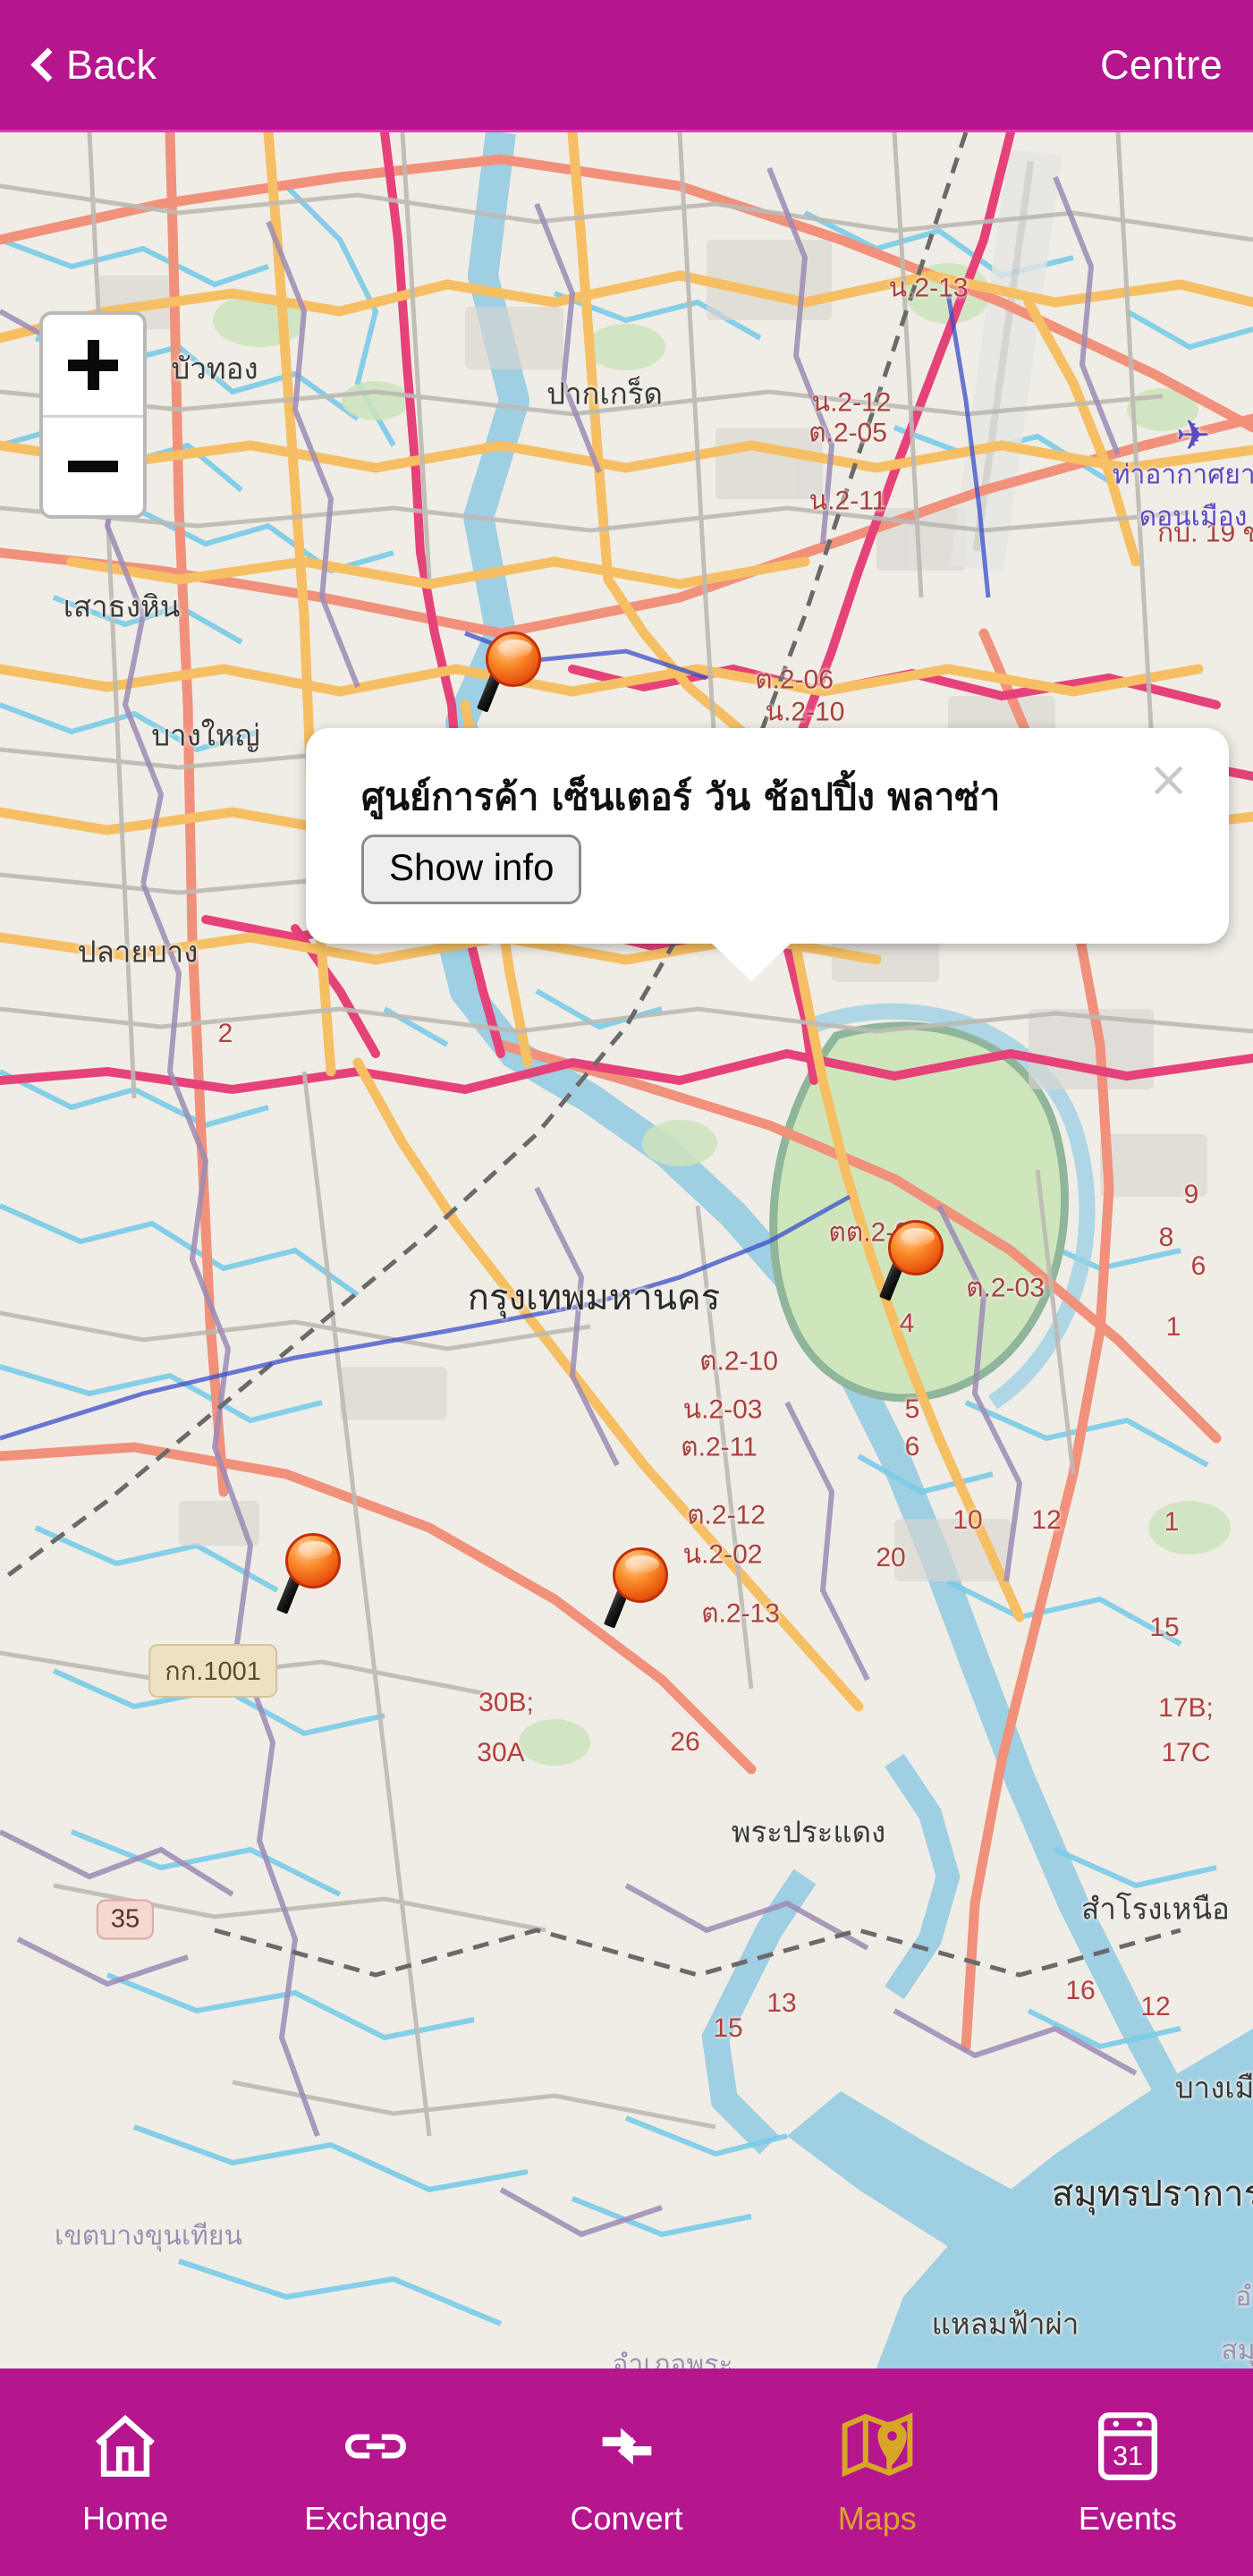  Describe the element at coordinates (626, 66) in the screenshot. I see `header-bar: Back Centre` at that location.